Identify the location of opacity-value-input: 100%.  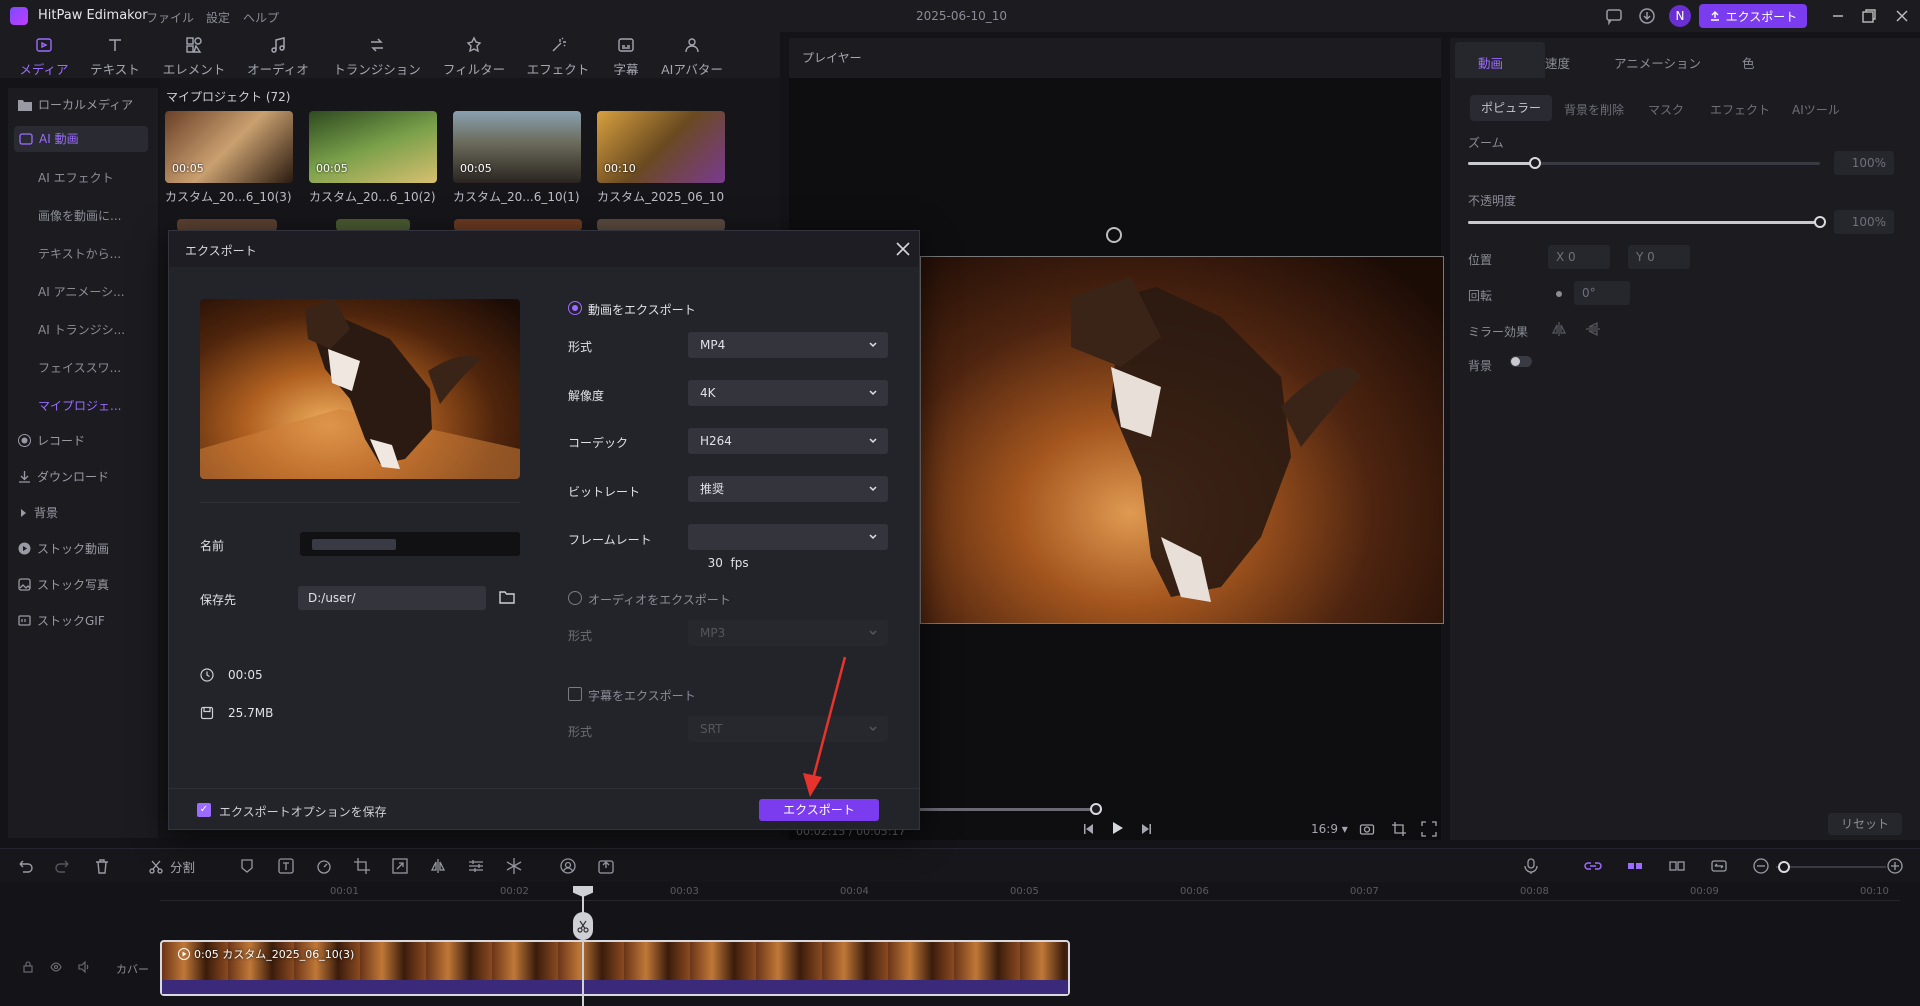
(1864, 222).